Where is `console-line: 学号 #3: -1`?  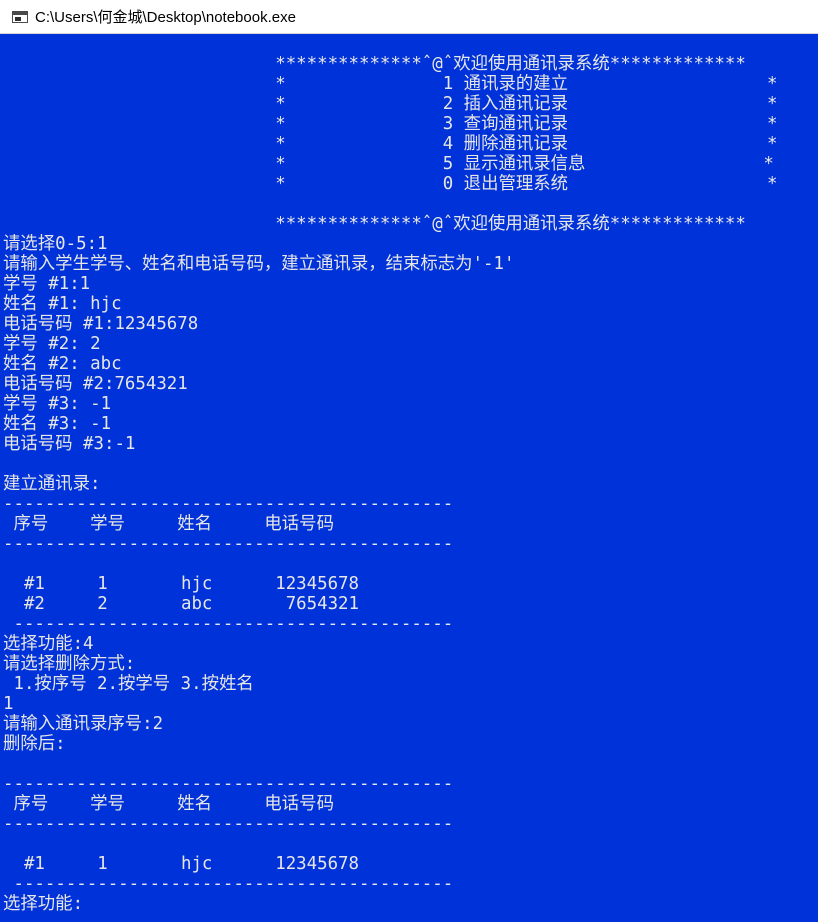
console-line: 学号 #3: -1 is located at coordinates (57, 404).